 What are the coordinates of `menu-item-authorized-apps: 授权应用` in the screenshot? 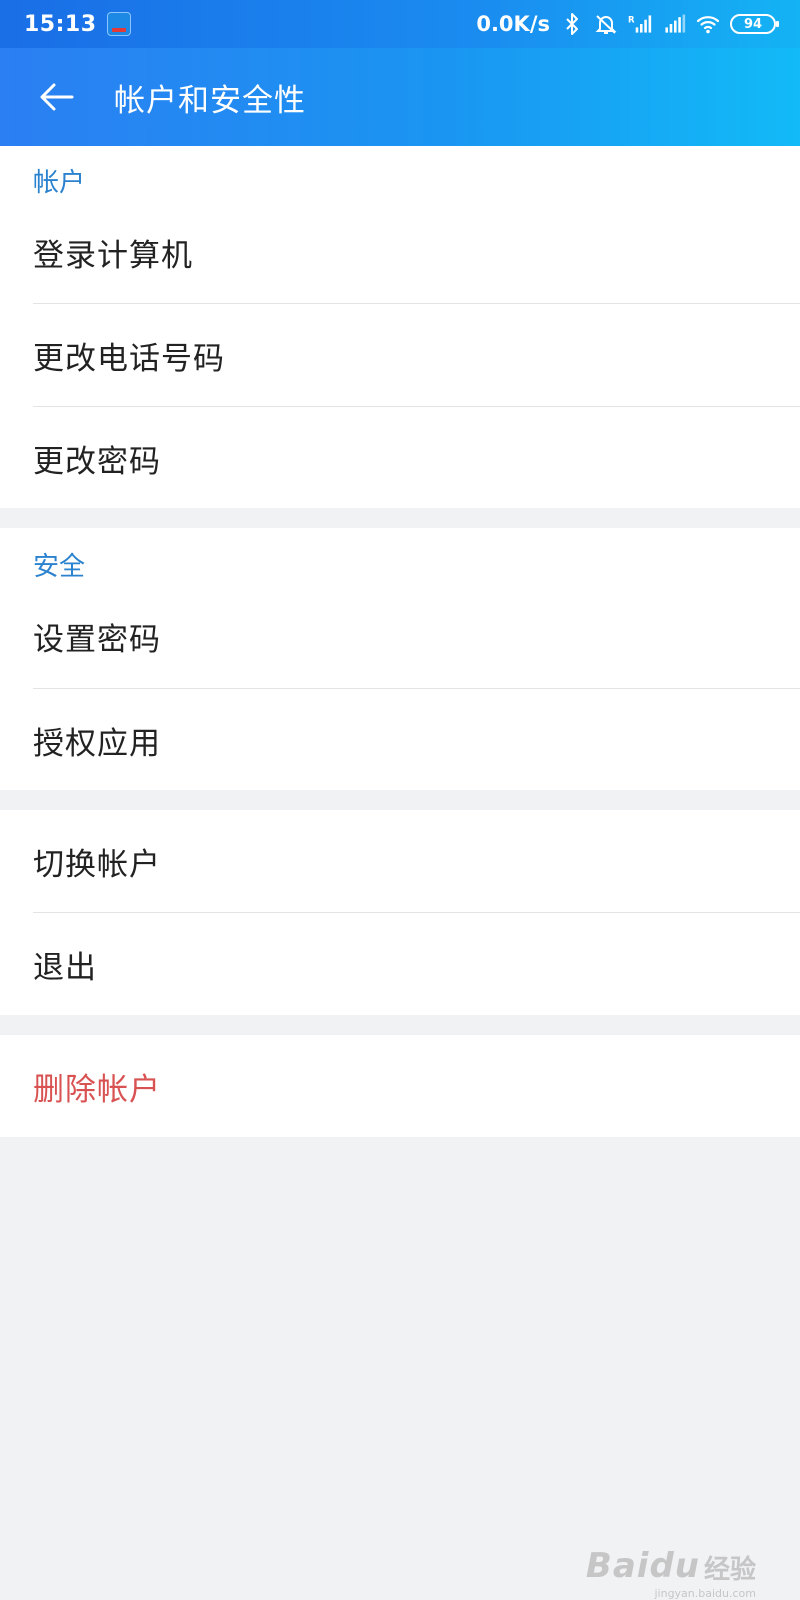 It's located at (400, 740).